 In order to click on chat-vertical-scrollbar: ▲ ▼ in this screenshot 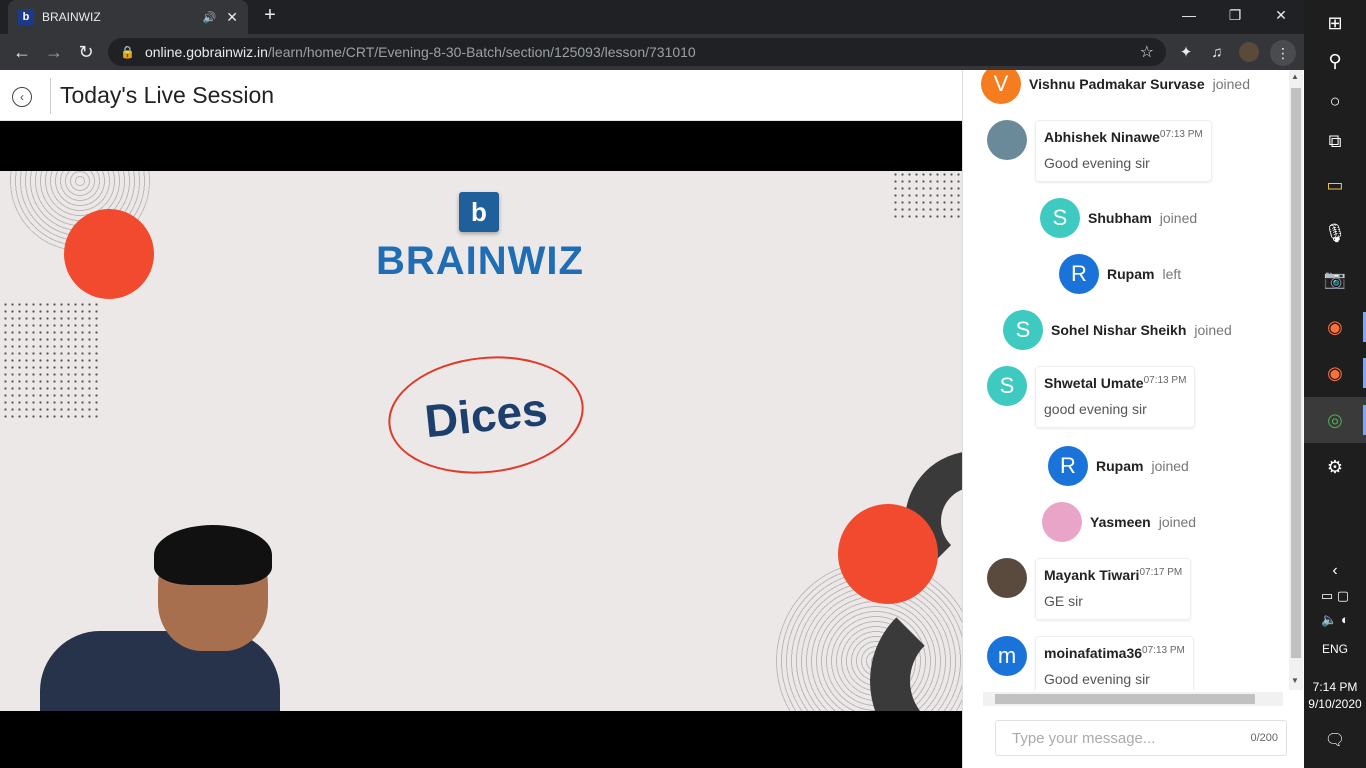, I will do `click(1296, 380)`.